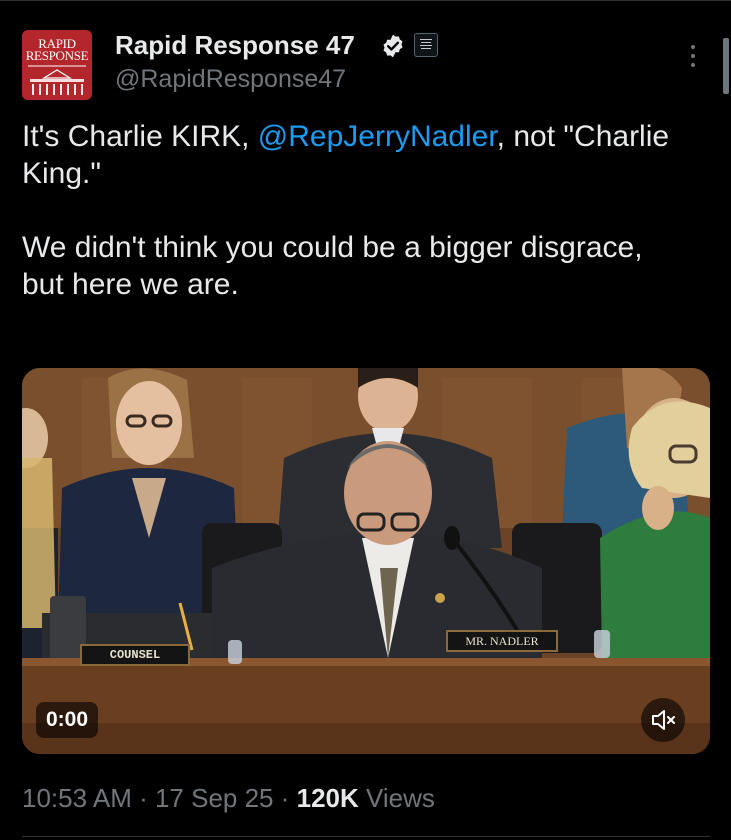 The image size is (731, 840). Describe the element at coordinates (502, 641) in the screenshot. I see `nameplate-nadler: MR. NADLER` at that location.